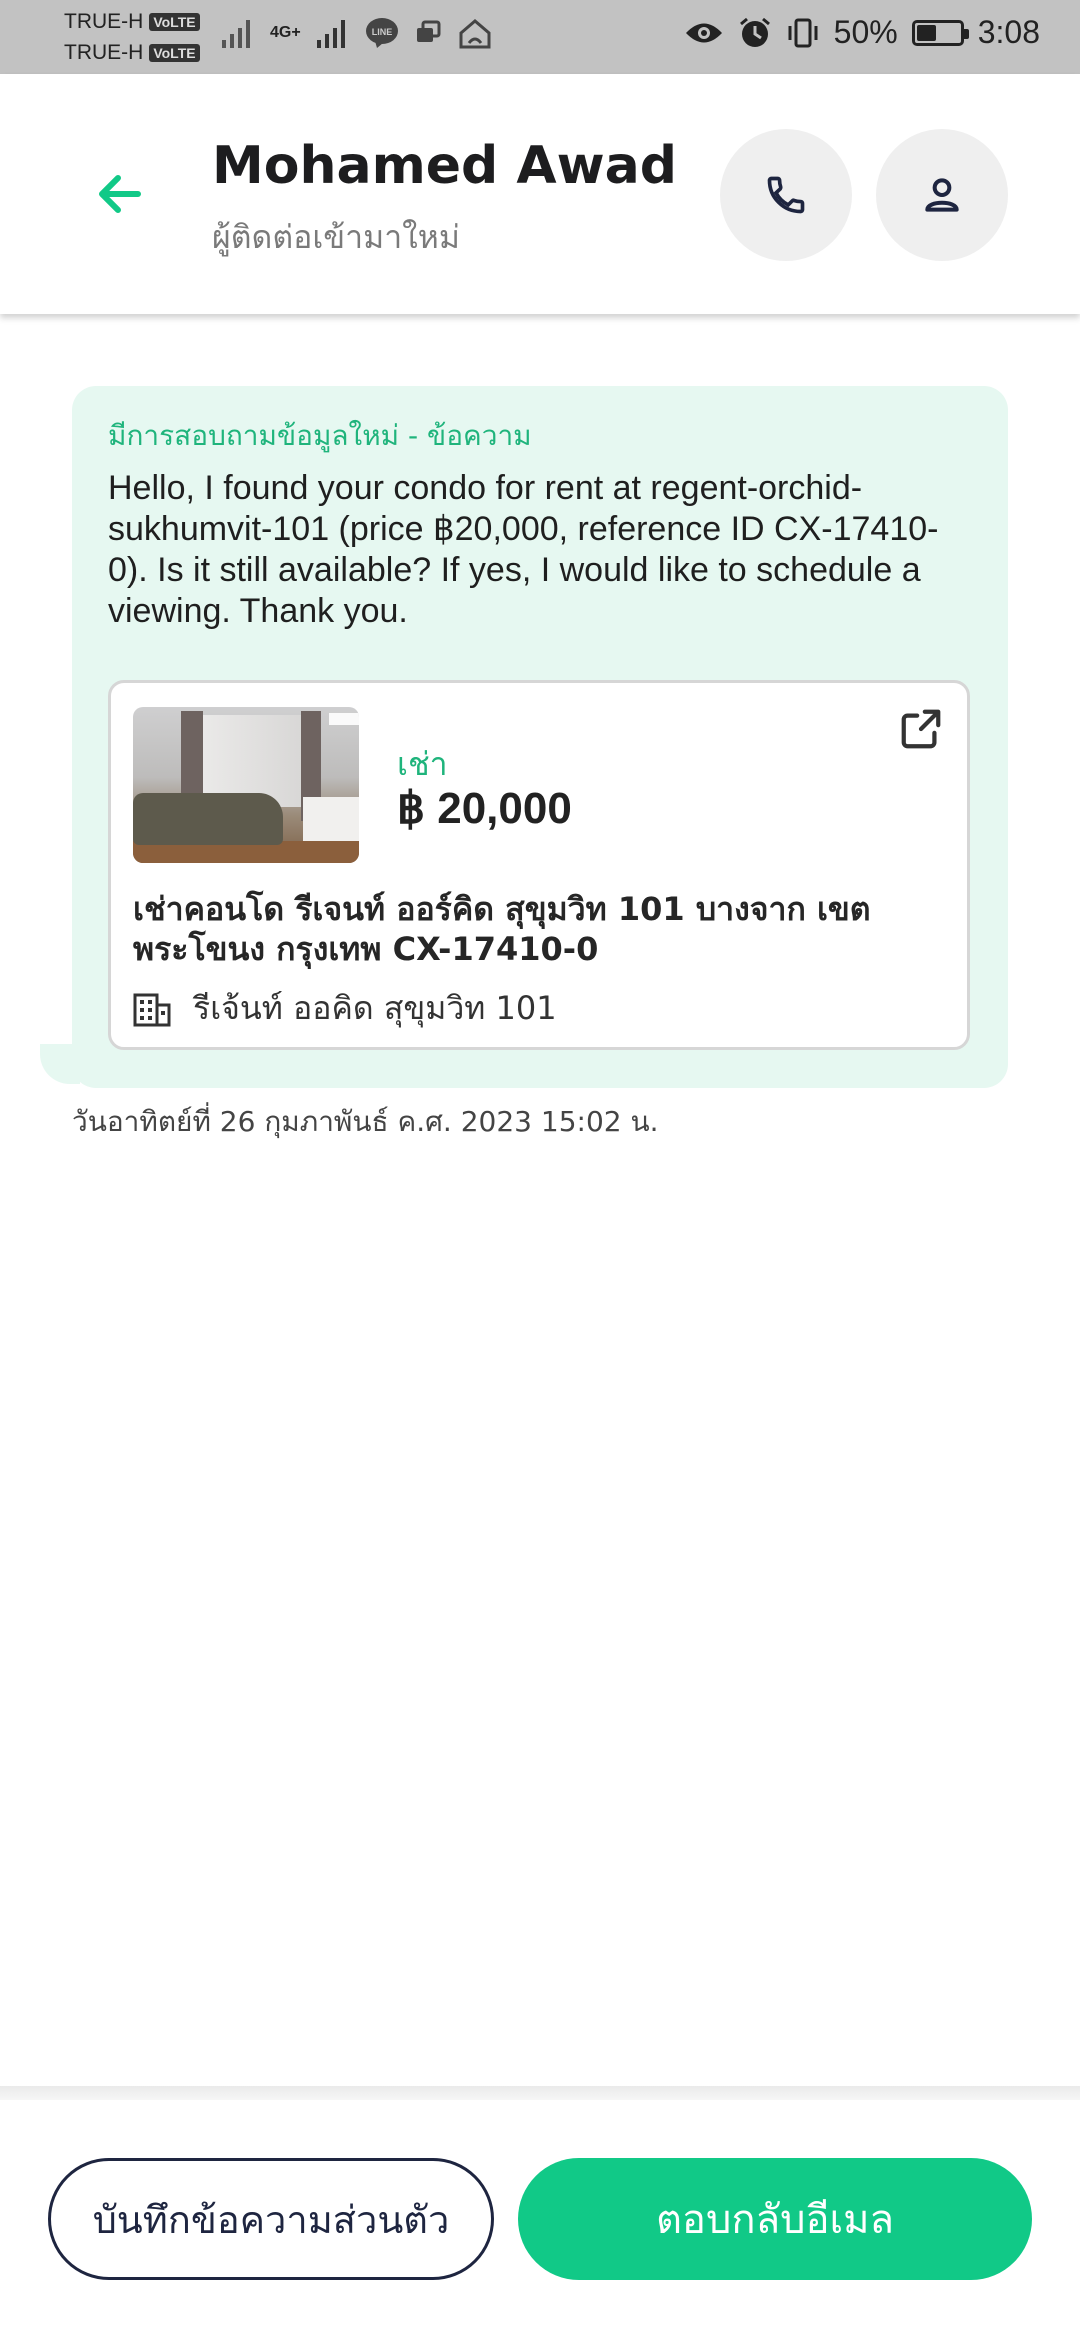 This screenshot has width=1080, height=2340. I want to click on back-arrow-icon, so click(120, 194).